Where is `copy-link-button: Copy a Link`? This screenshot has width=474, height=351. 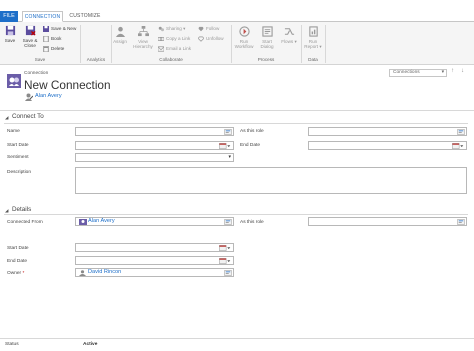 copy-link-button: Copy a Link is located at coordinates (174, 38).